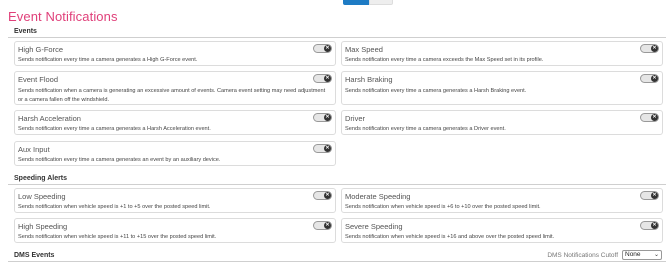  What do you see at coordinates (656, 255) in the screenshot?
I see `chevron-down-icon: ⌄` at bounding box center [656, 255].